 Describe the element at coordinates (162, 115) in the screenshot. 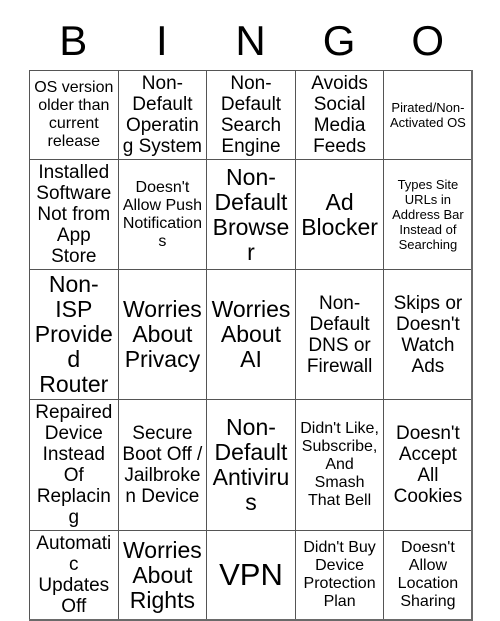

I see `bingo-cell: Non-Default Operating System` at that location.